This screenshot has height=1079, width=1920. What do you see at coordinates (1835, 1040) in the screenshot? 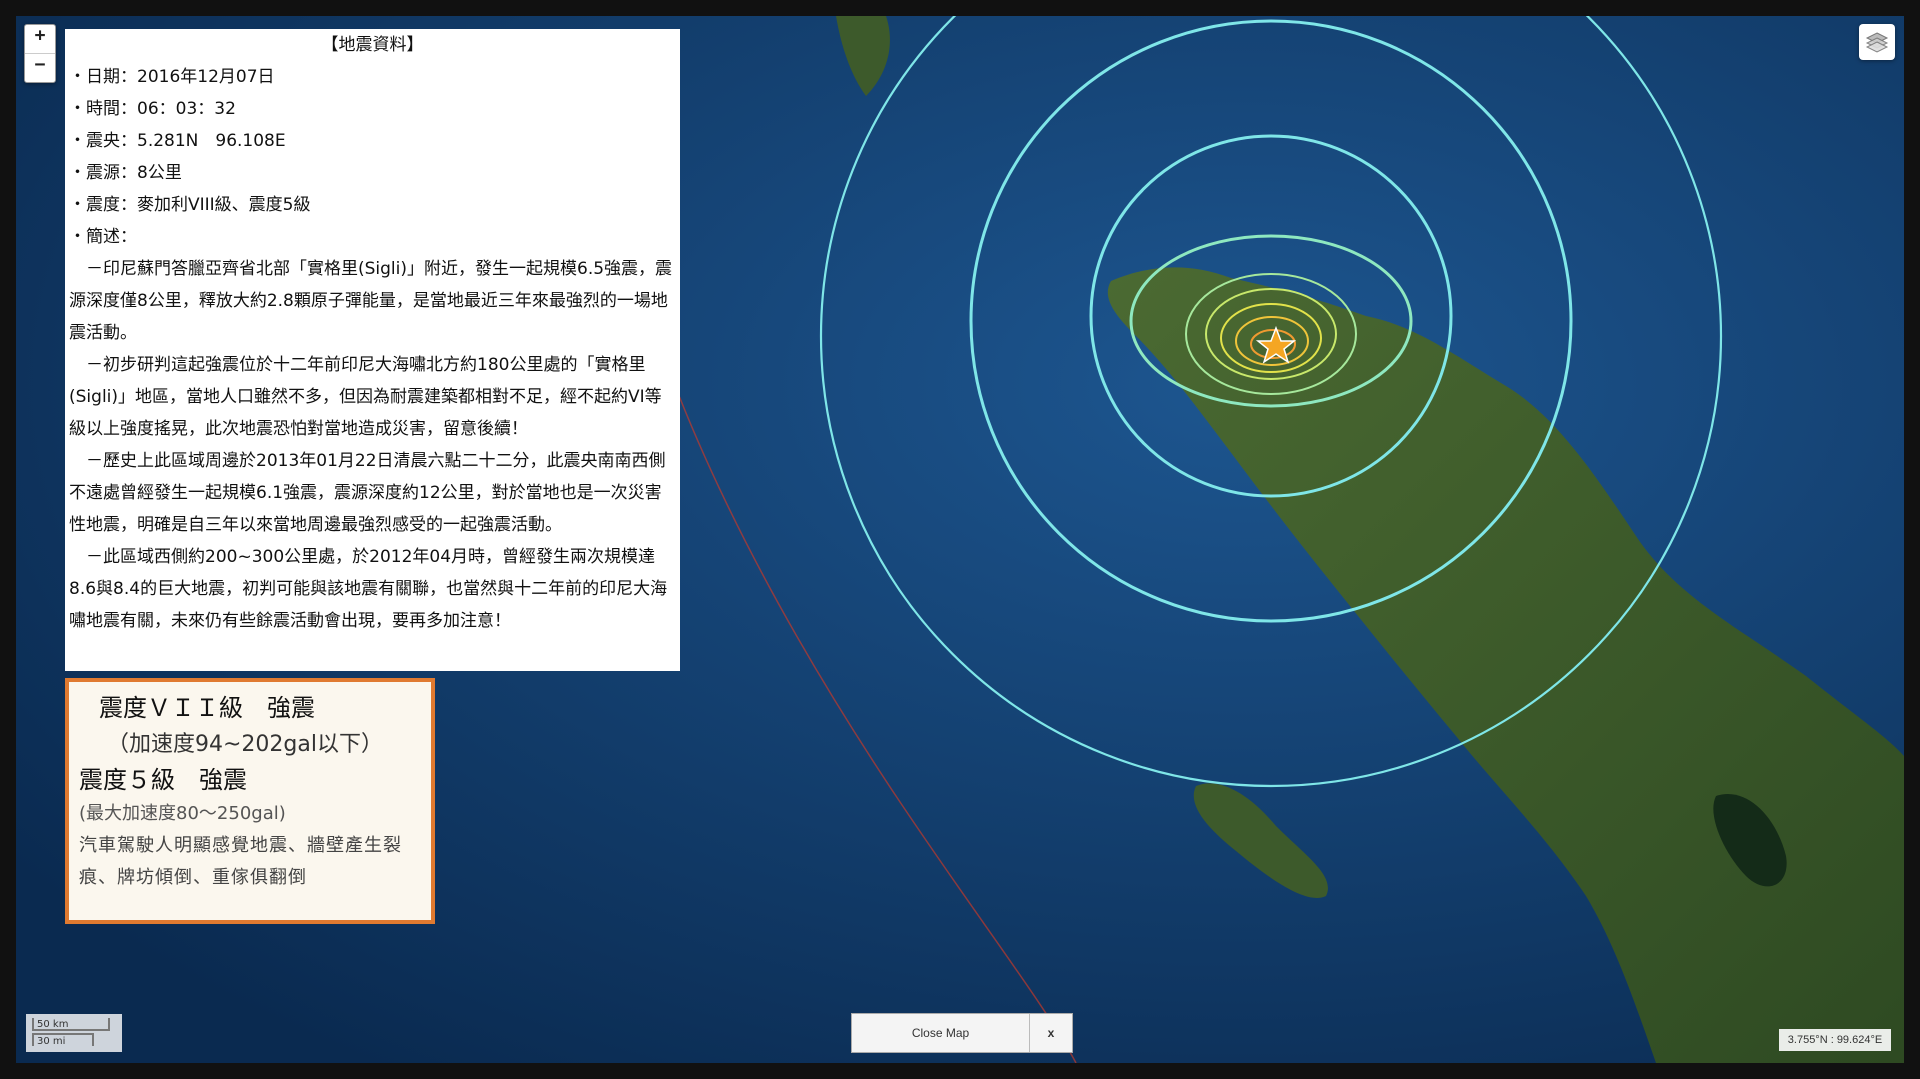
I see `cursor-coordinates: 3.755°N : 99.624°E` at bounding box center [1835, 1040].